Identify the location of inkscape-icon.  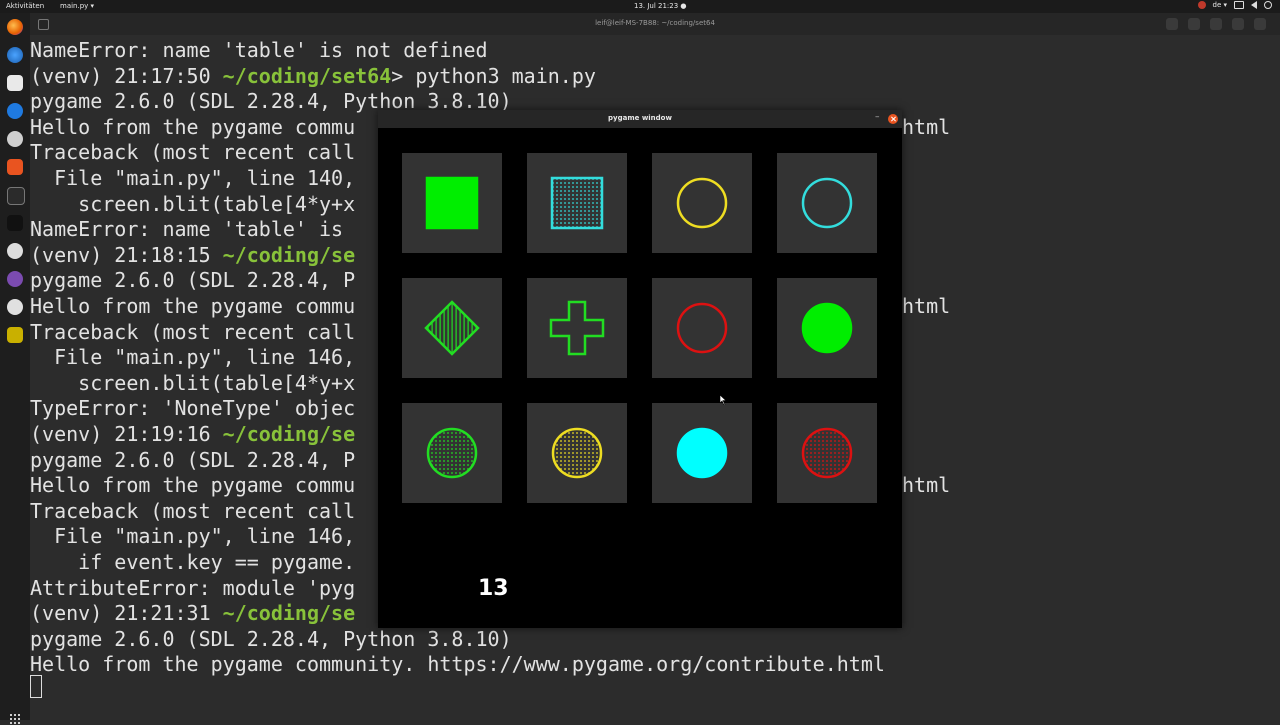
(15, 223).